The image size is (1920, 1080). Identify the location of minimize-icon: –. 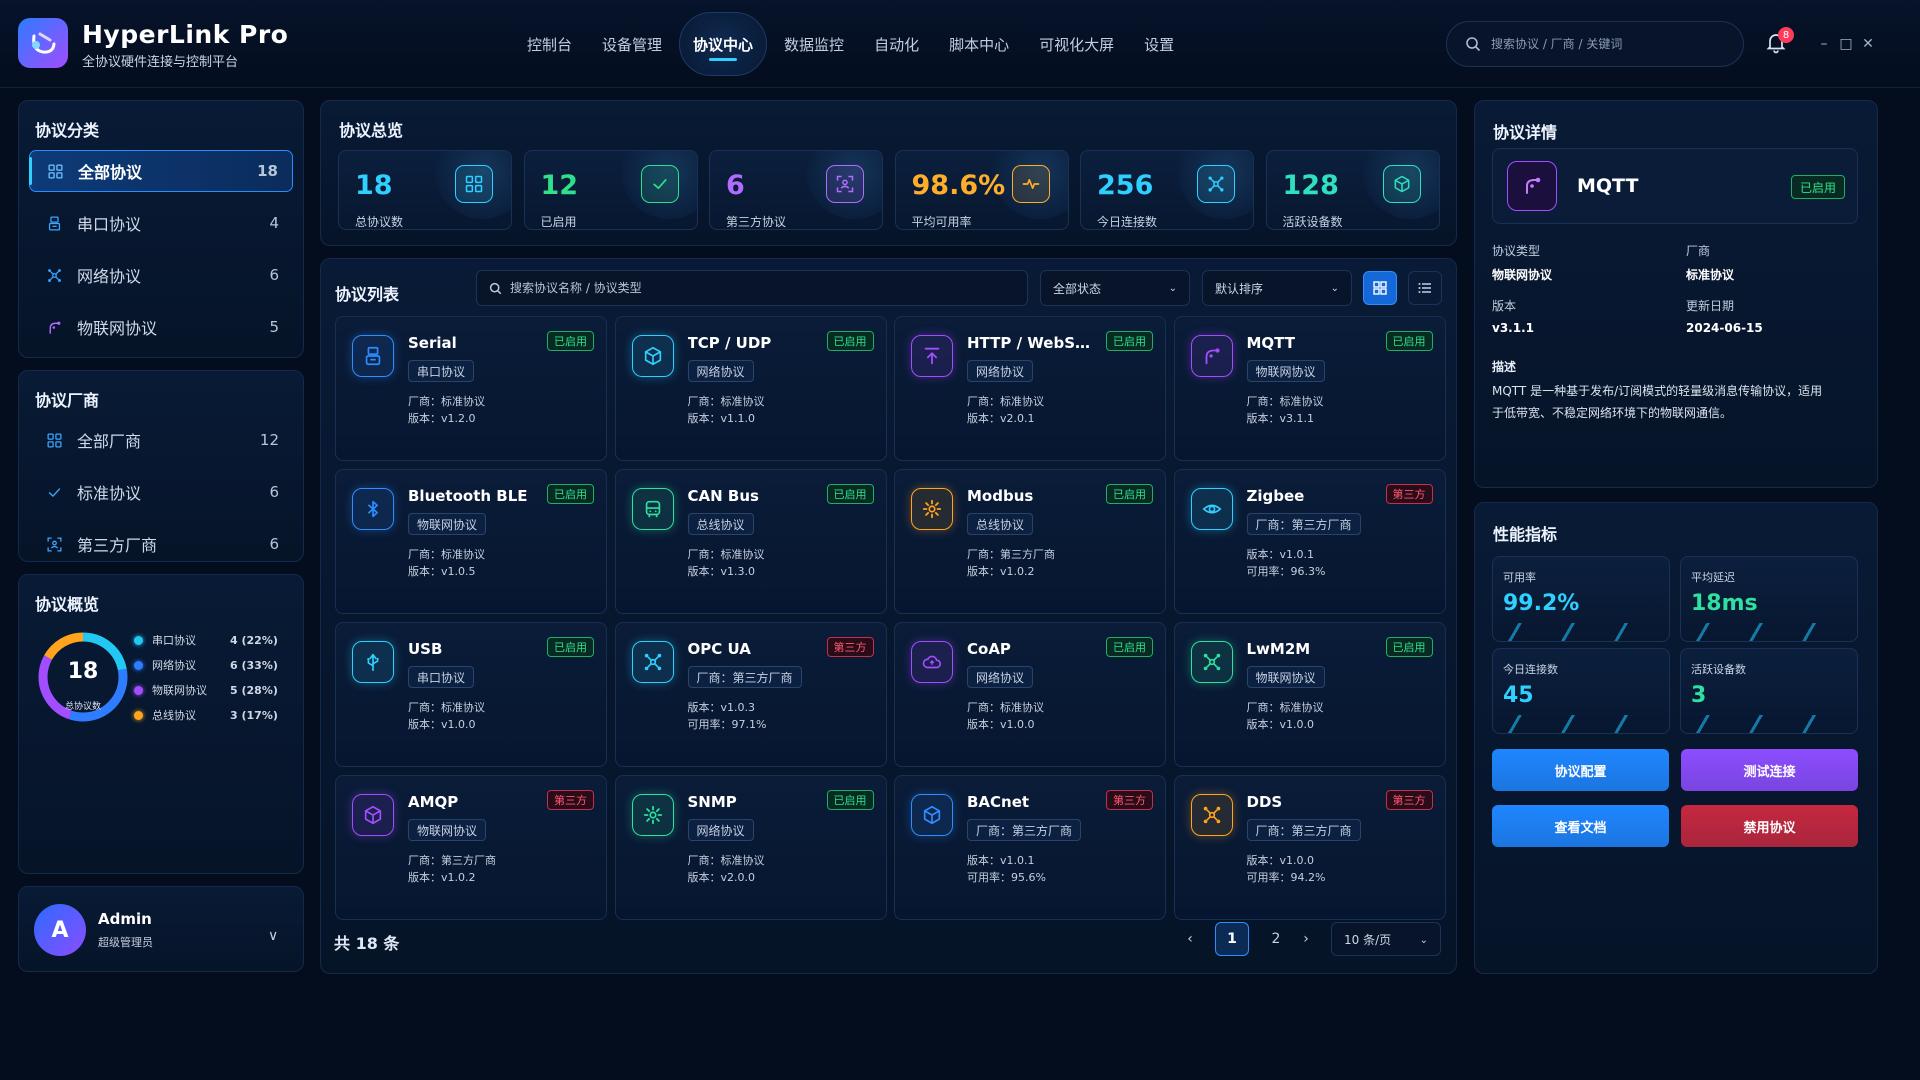
(1824, 44).